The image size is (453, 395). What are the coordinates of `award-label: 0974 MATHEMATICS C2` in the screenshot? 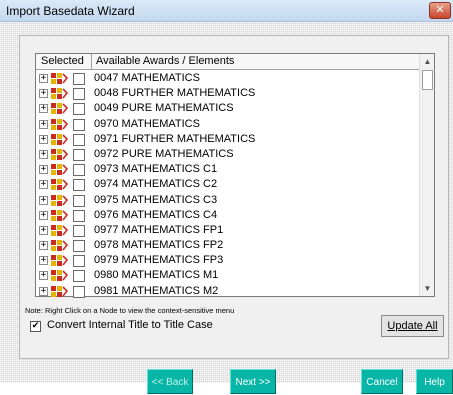 It's located at (156, 184).